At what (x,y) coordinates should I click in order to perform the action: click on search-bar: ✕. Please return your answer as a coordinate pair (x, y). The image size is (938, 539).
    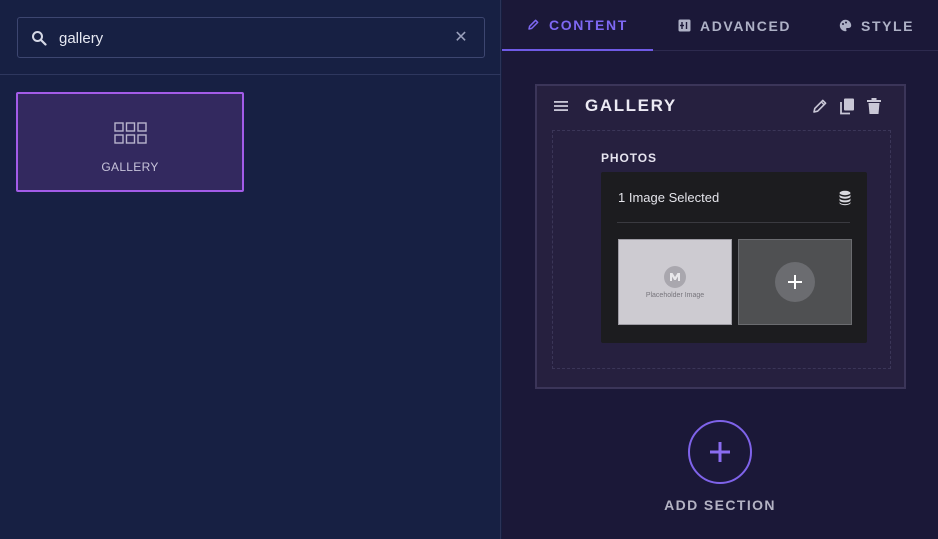
    Looking at the image, I should click on (251, 37).